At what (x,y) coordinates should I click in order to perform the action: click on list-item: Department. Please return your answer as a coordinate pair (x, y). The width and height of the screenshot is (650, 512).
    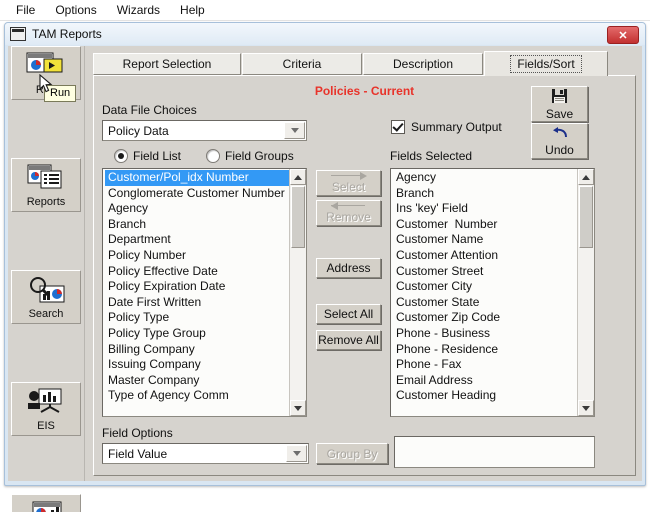
    Looking at the image, I should click on (197, 240).